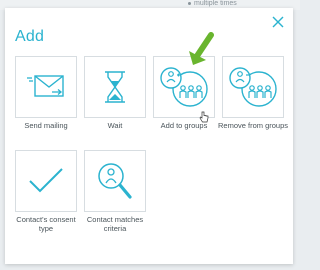 The image size is (320, 270). I want to click on remove-group-icon, so click(253, 87).